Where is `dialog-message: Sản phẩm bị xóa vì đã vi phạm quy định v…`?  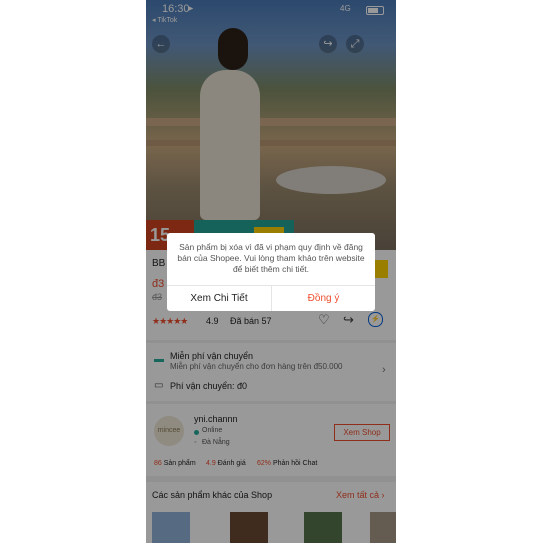
dialog-message: Sản phẩm bị xóa vì đã vi phạm quy định v… is located at coordinates (271, 258).